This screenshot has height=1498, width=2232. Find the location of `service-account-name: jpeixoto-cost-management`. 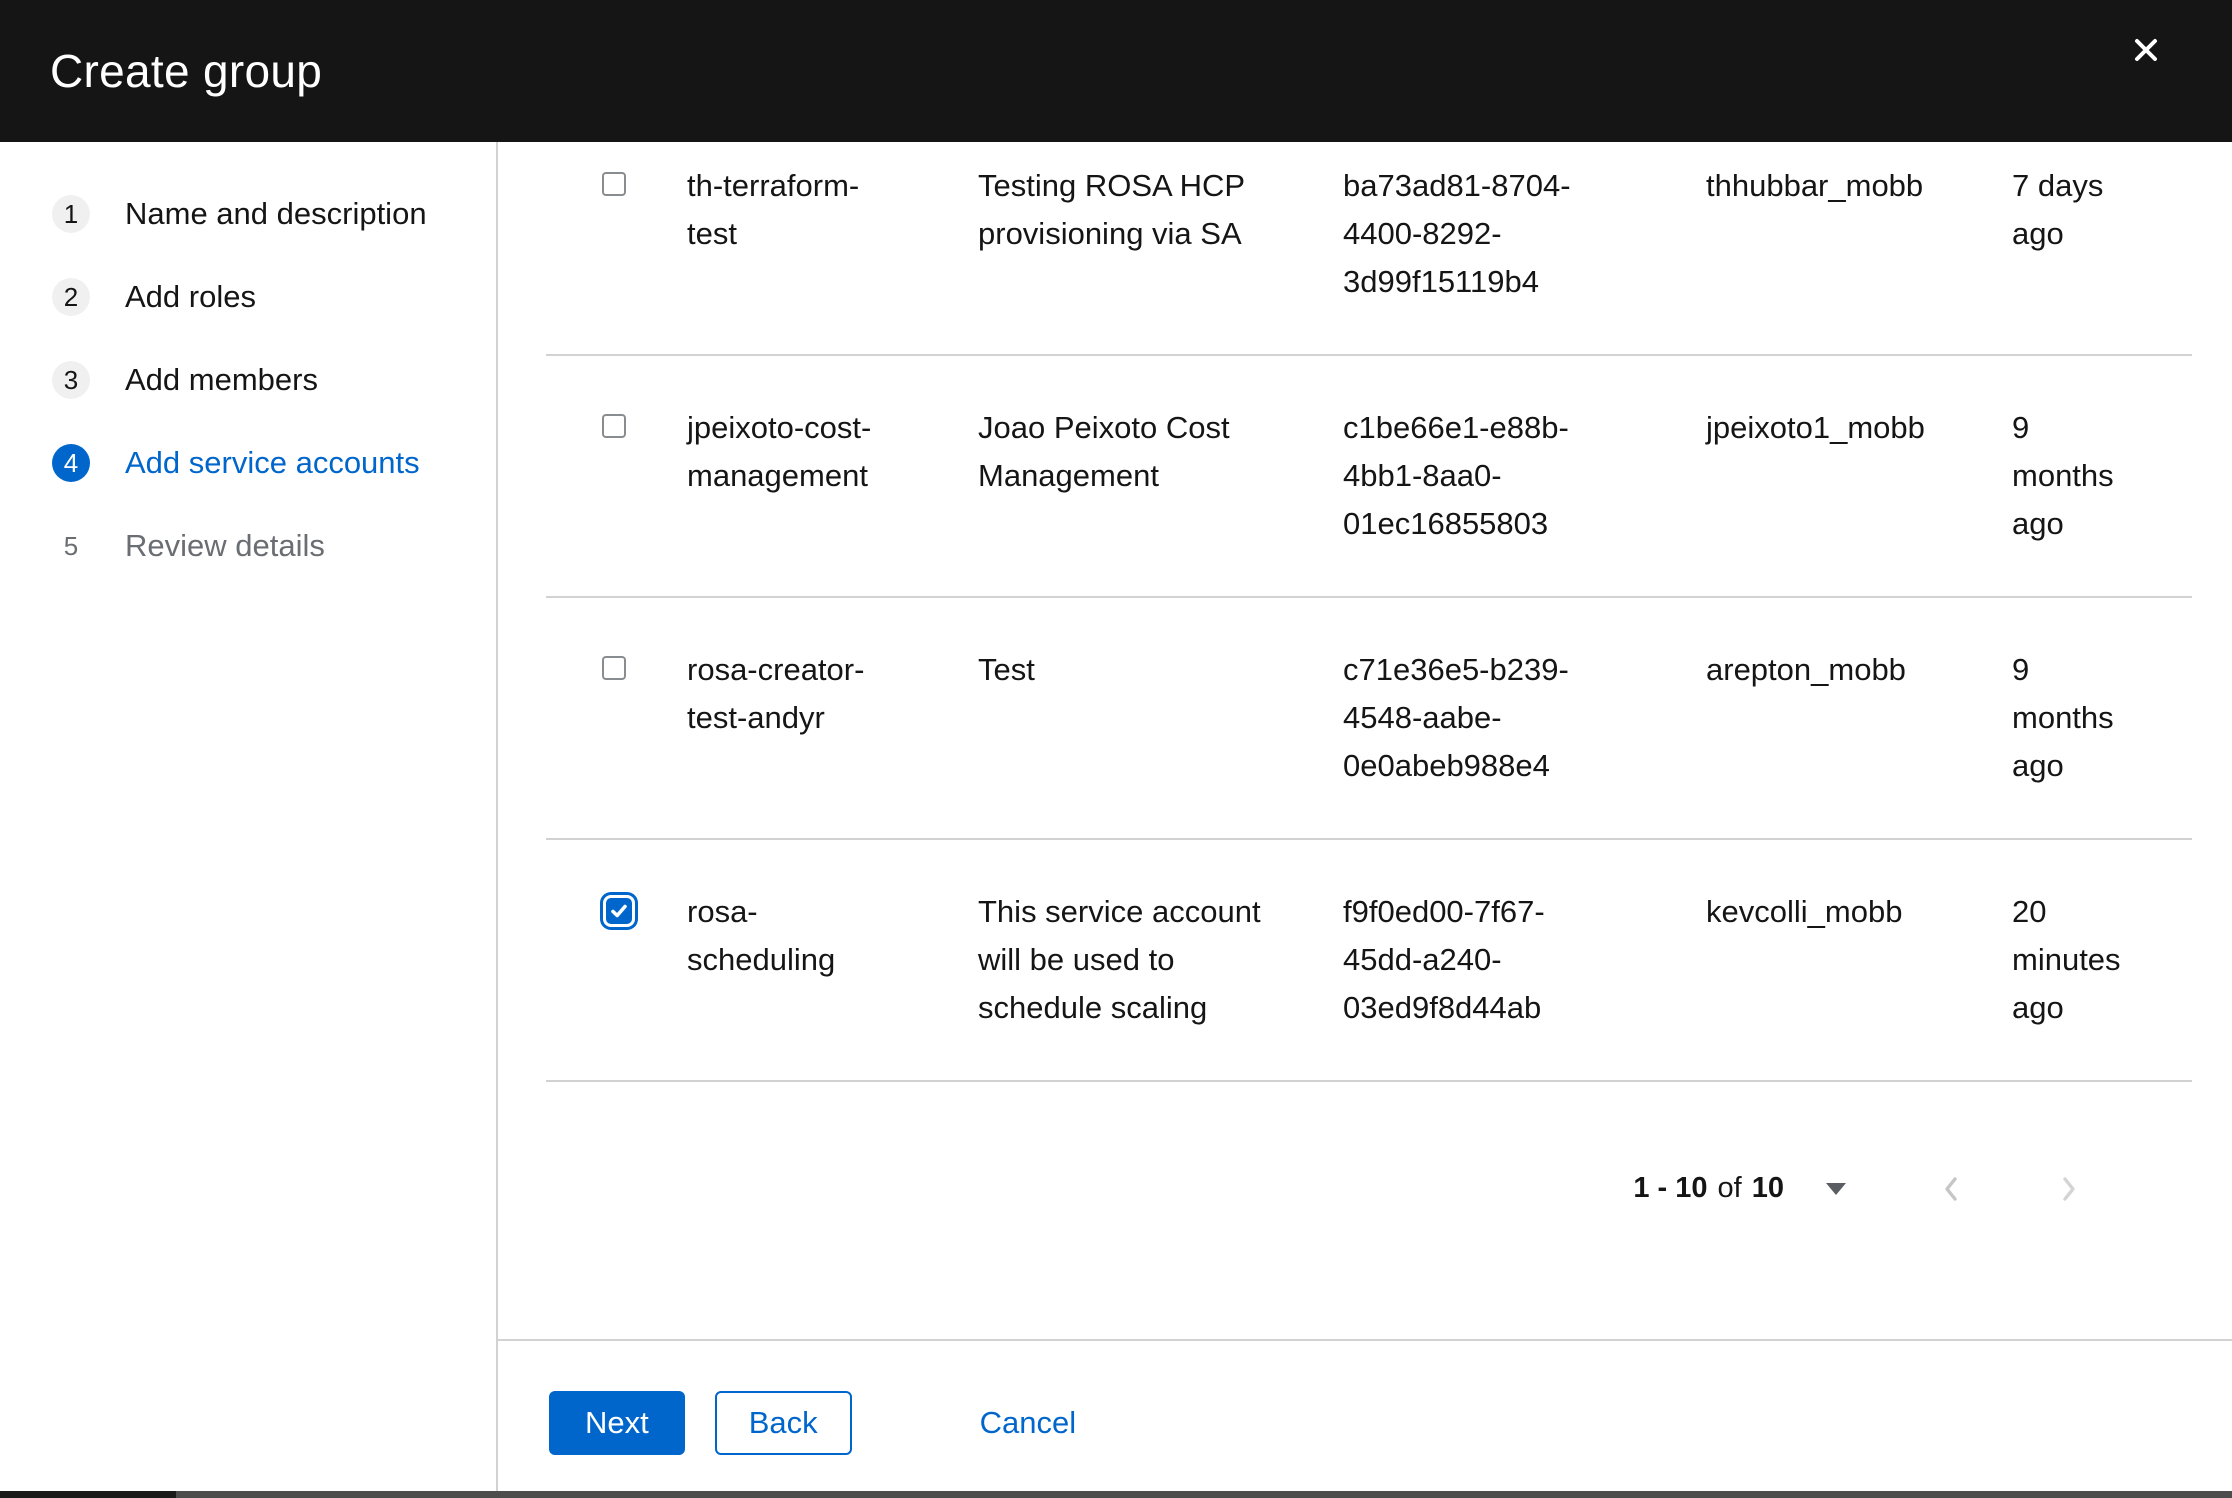

service-account-name: jpeixoto-cost-management is located at coordinates (779, 451).